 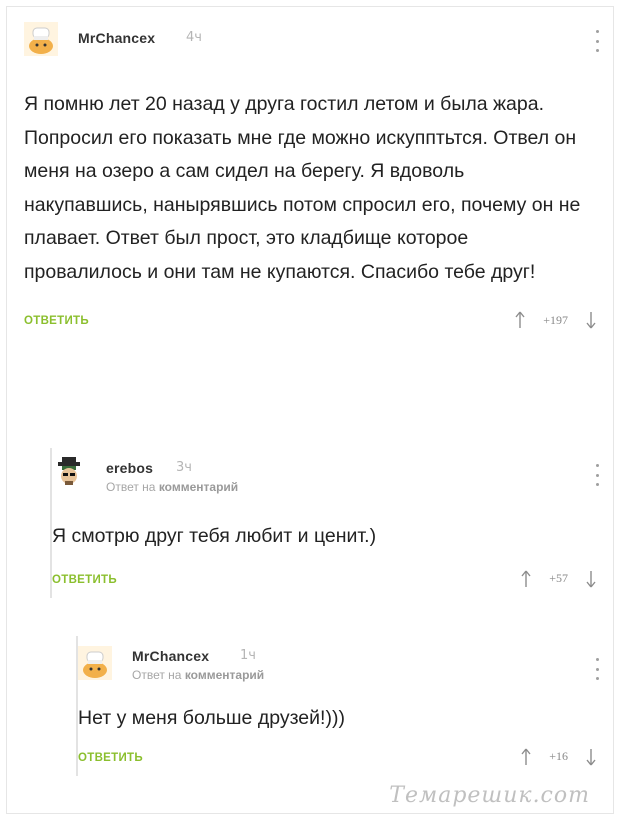 I want to click on comment-header: erebos 3ч Ответ на комментарий, so click(x=328, y=471).